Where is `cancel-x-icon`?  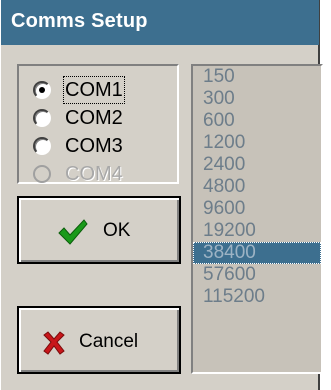
cancel-x-icon is located at coordinates (54, 345).